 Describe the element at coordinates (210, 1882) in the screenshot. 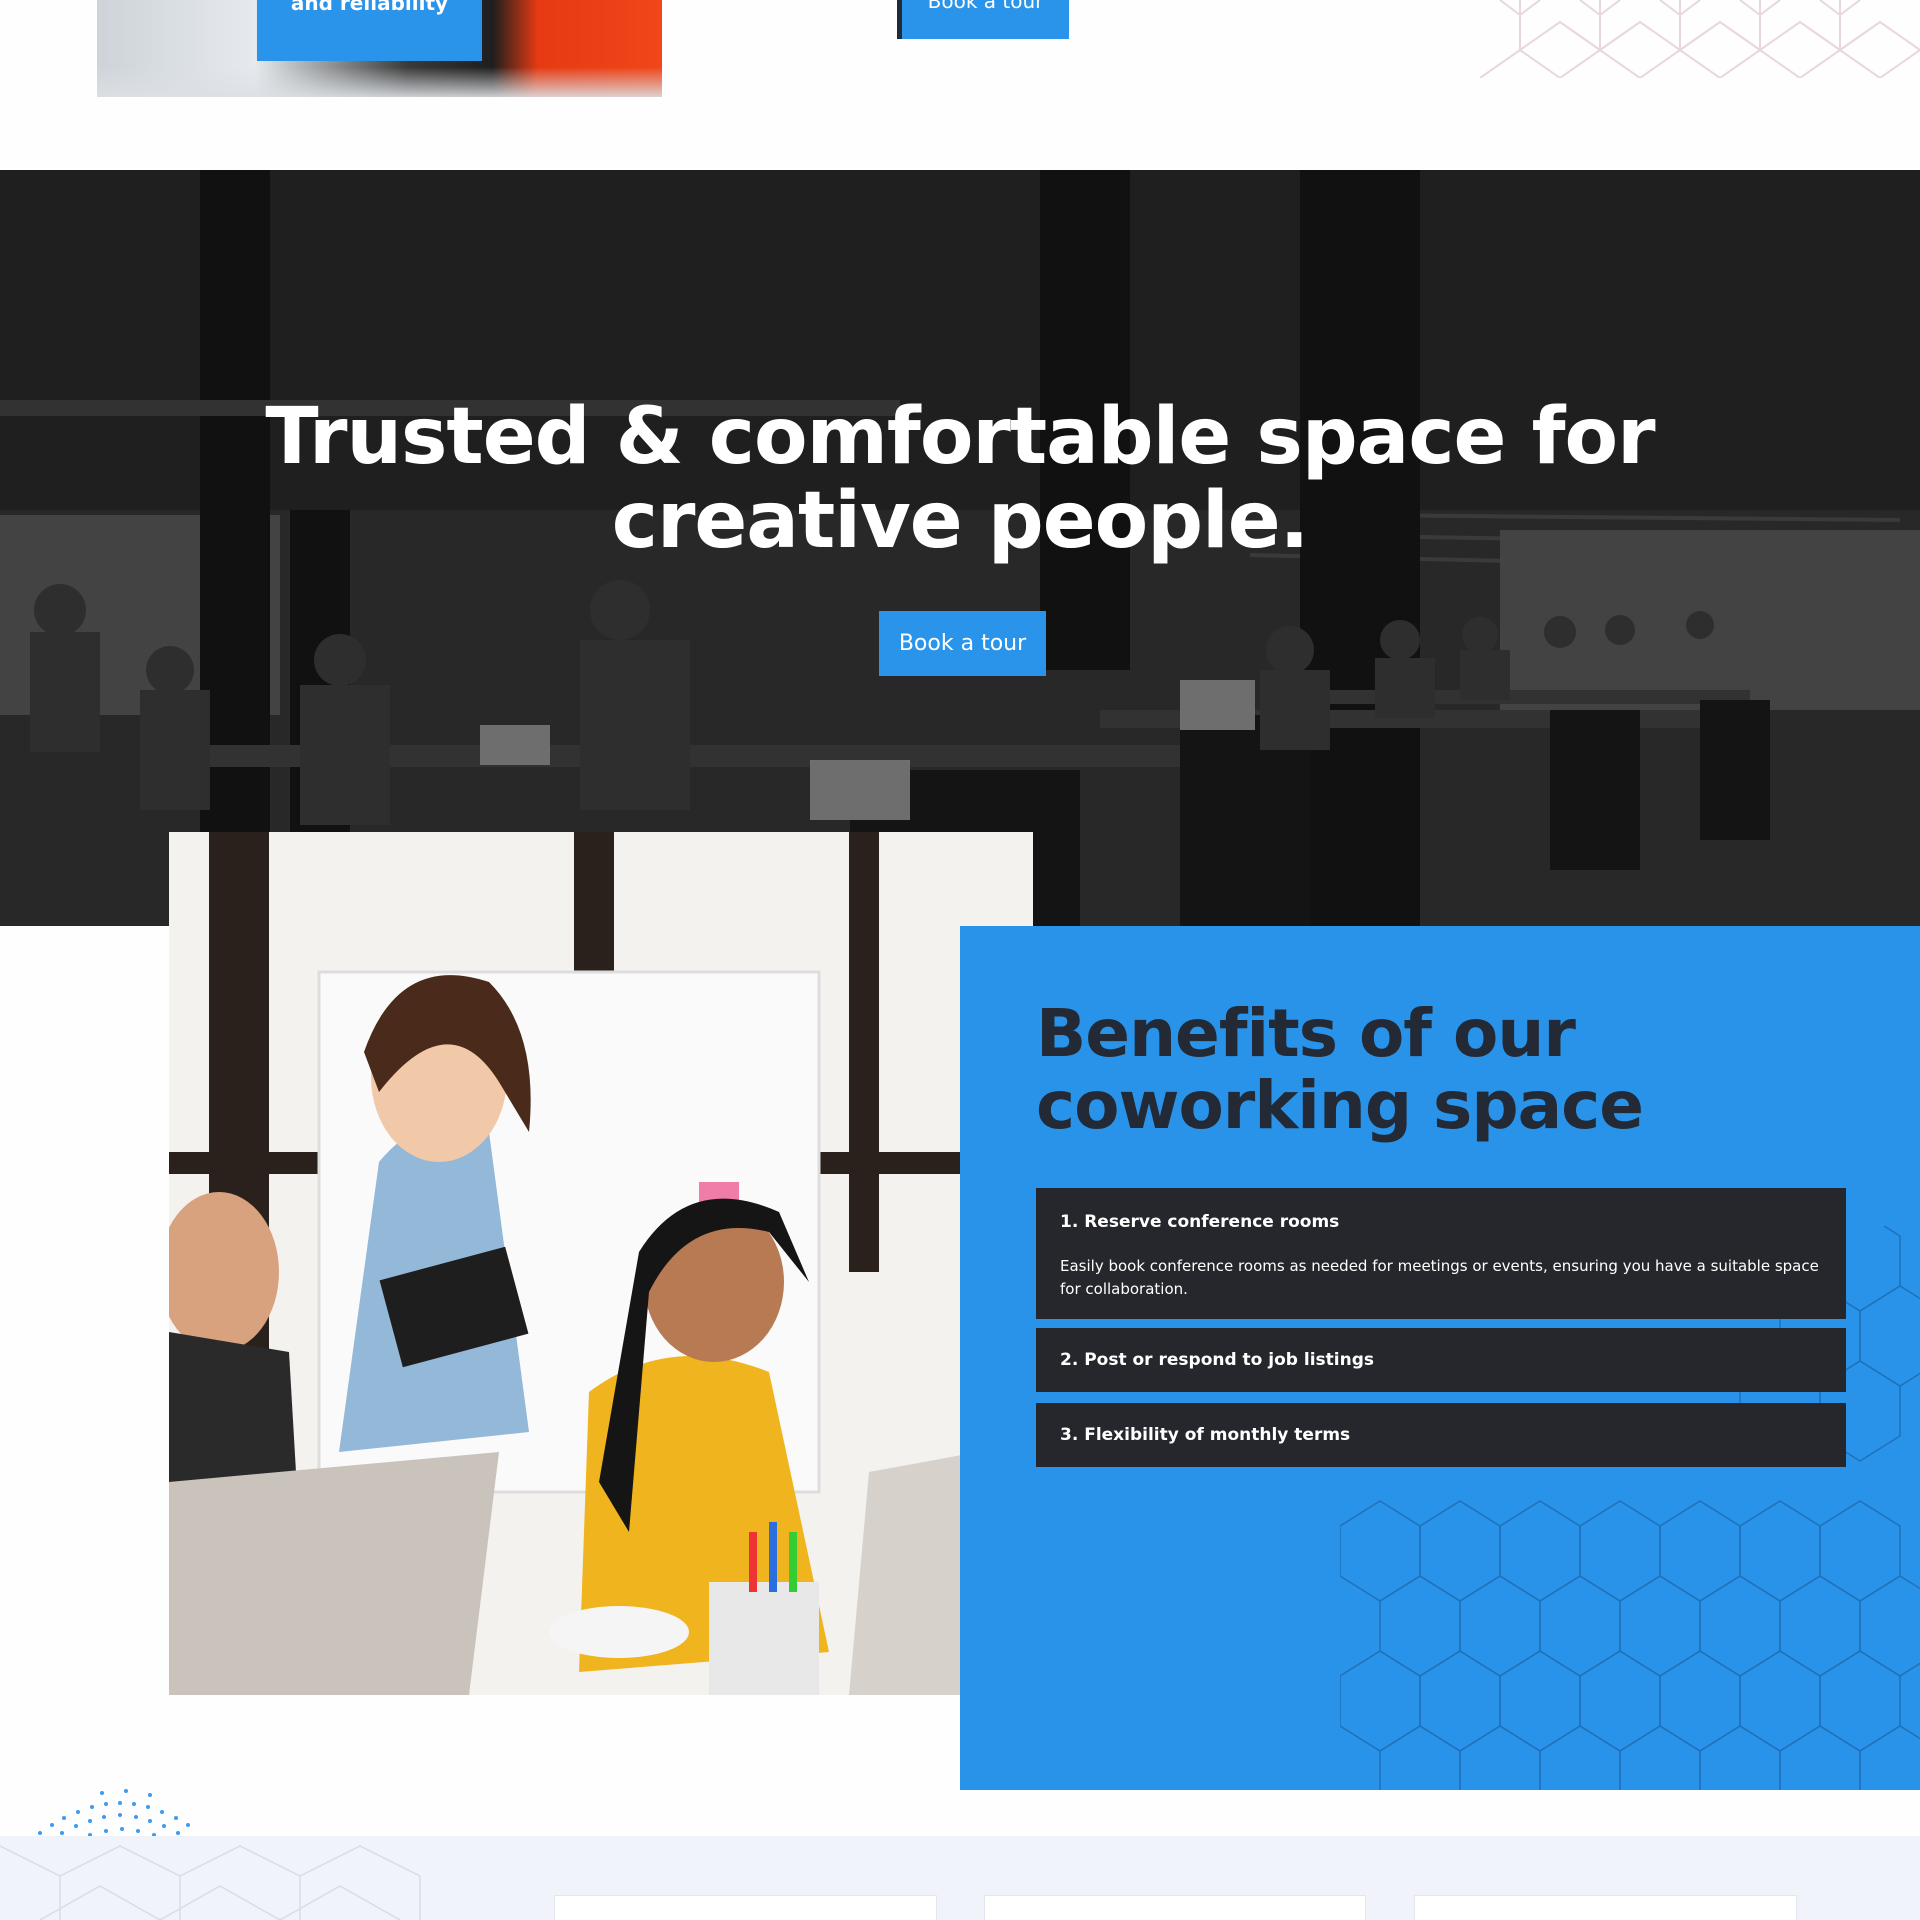

I see `next-section-pattern-decoration` at that location.